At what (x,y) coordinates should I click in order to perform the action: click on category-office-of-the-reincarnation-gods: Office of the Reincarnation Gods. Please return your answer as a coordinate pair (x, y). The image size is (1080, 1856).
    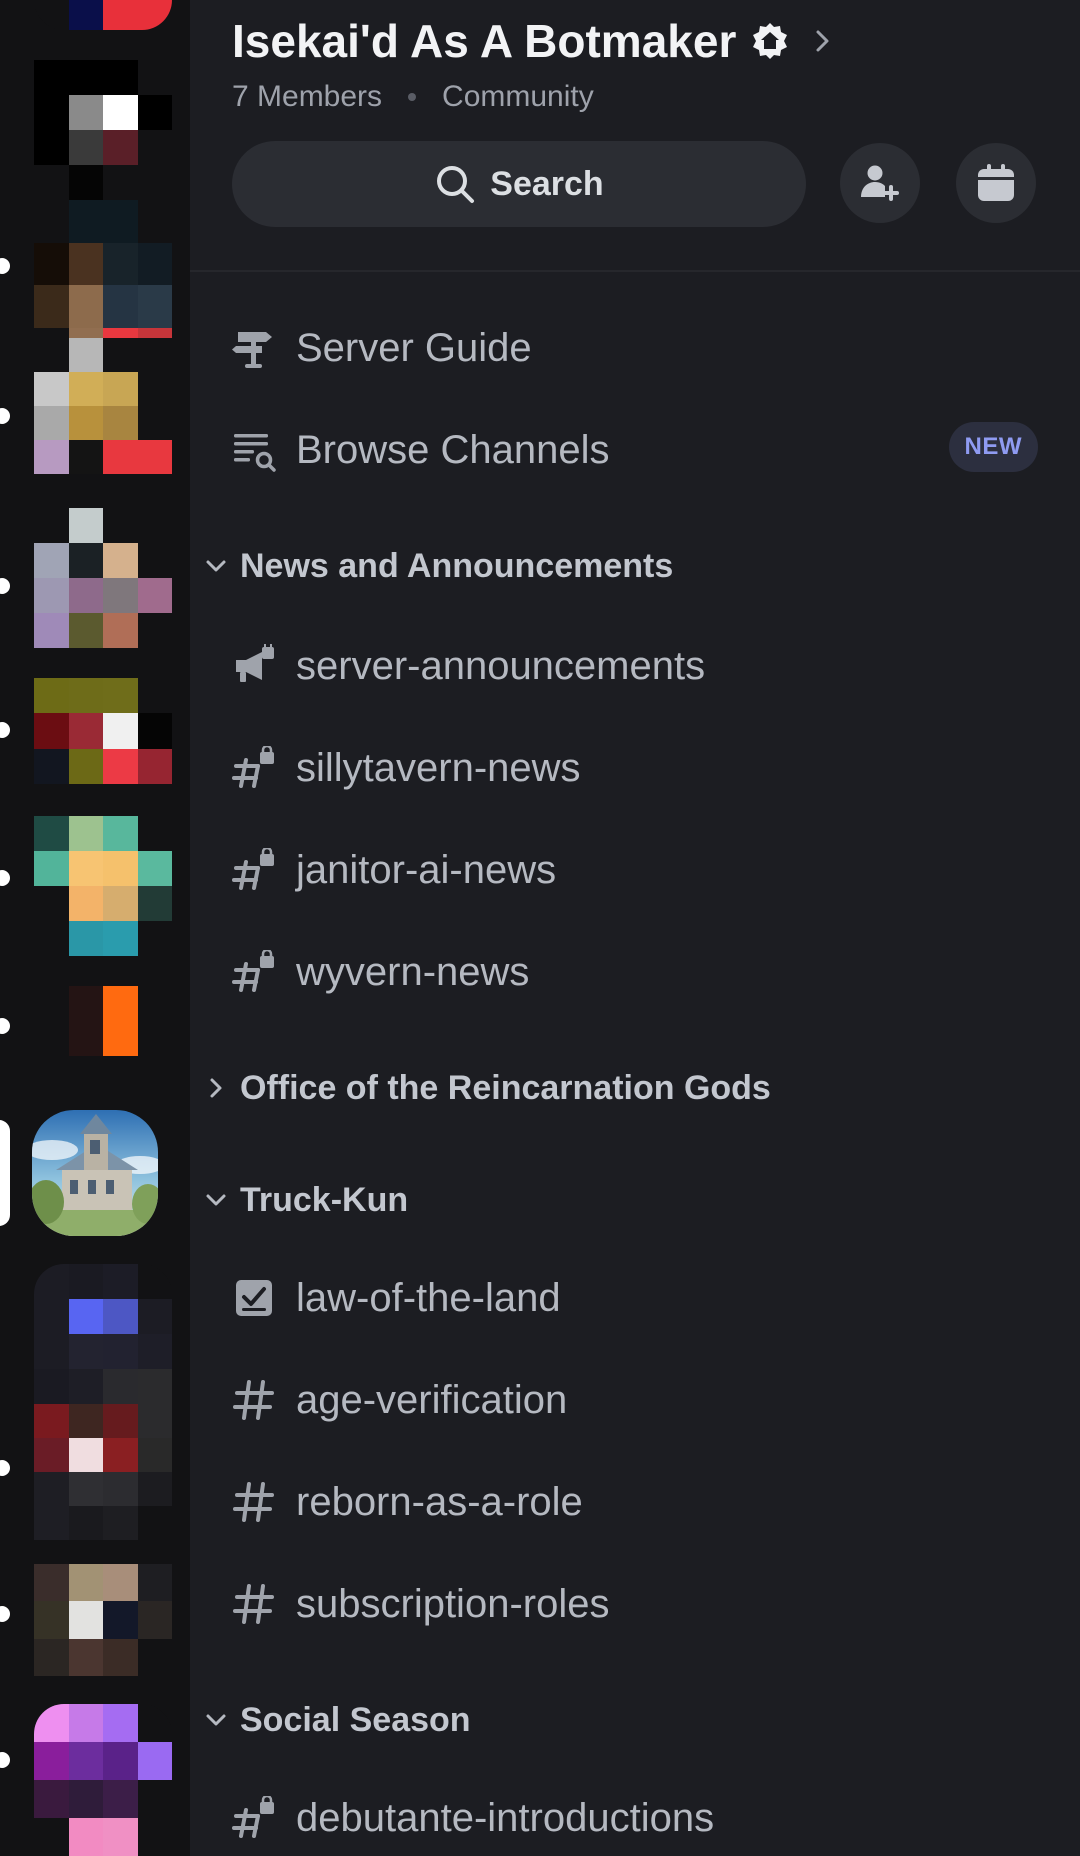
    Looking at the image, I should click on (487, 1088).